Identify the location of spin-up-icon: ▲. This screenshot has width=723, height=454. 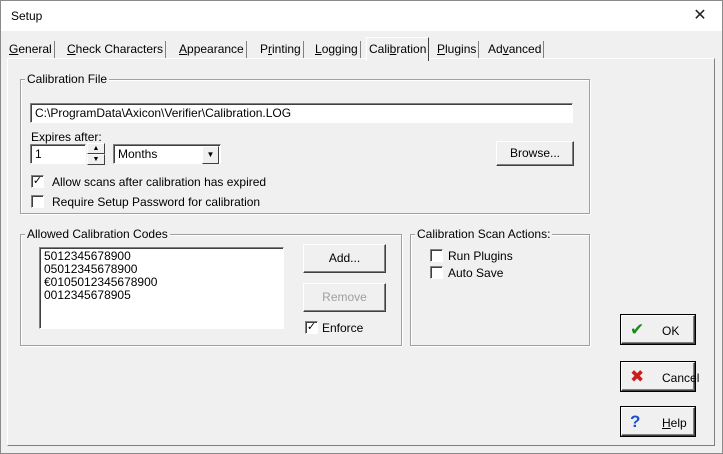
(96, 148).